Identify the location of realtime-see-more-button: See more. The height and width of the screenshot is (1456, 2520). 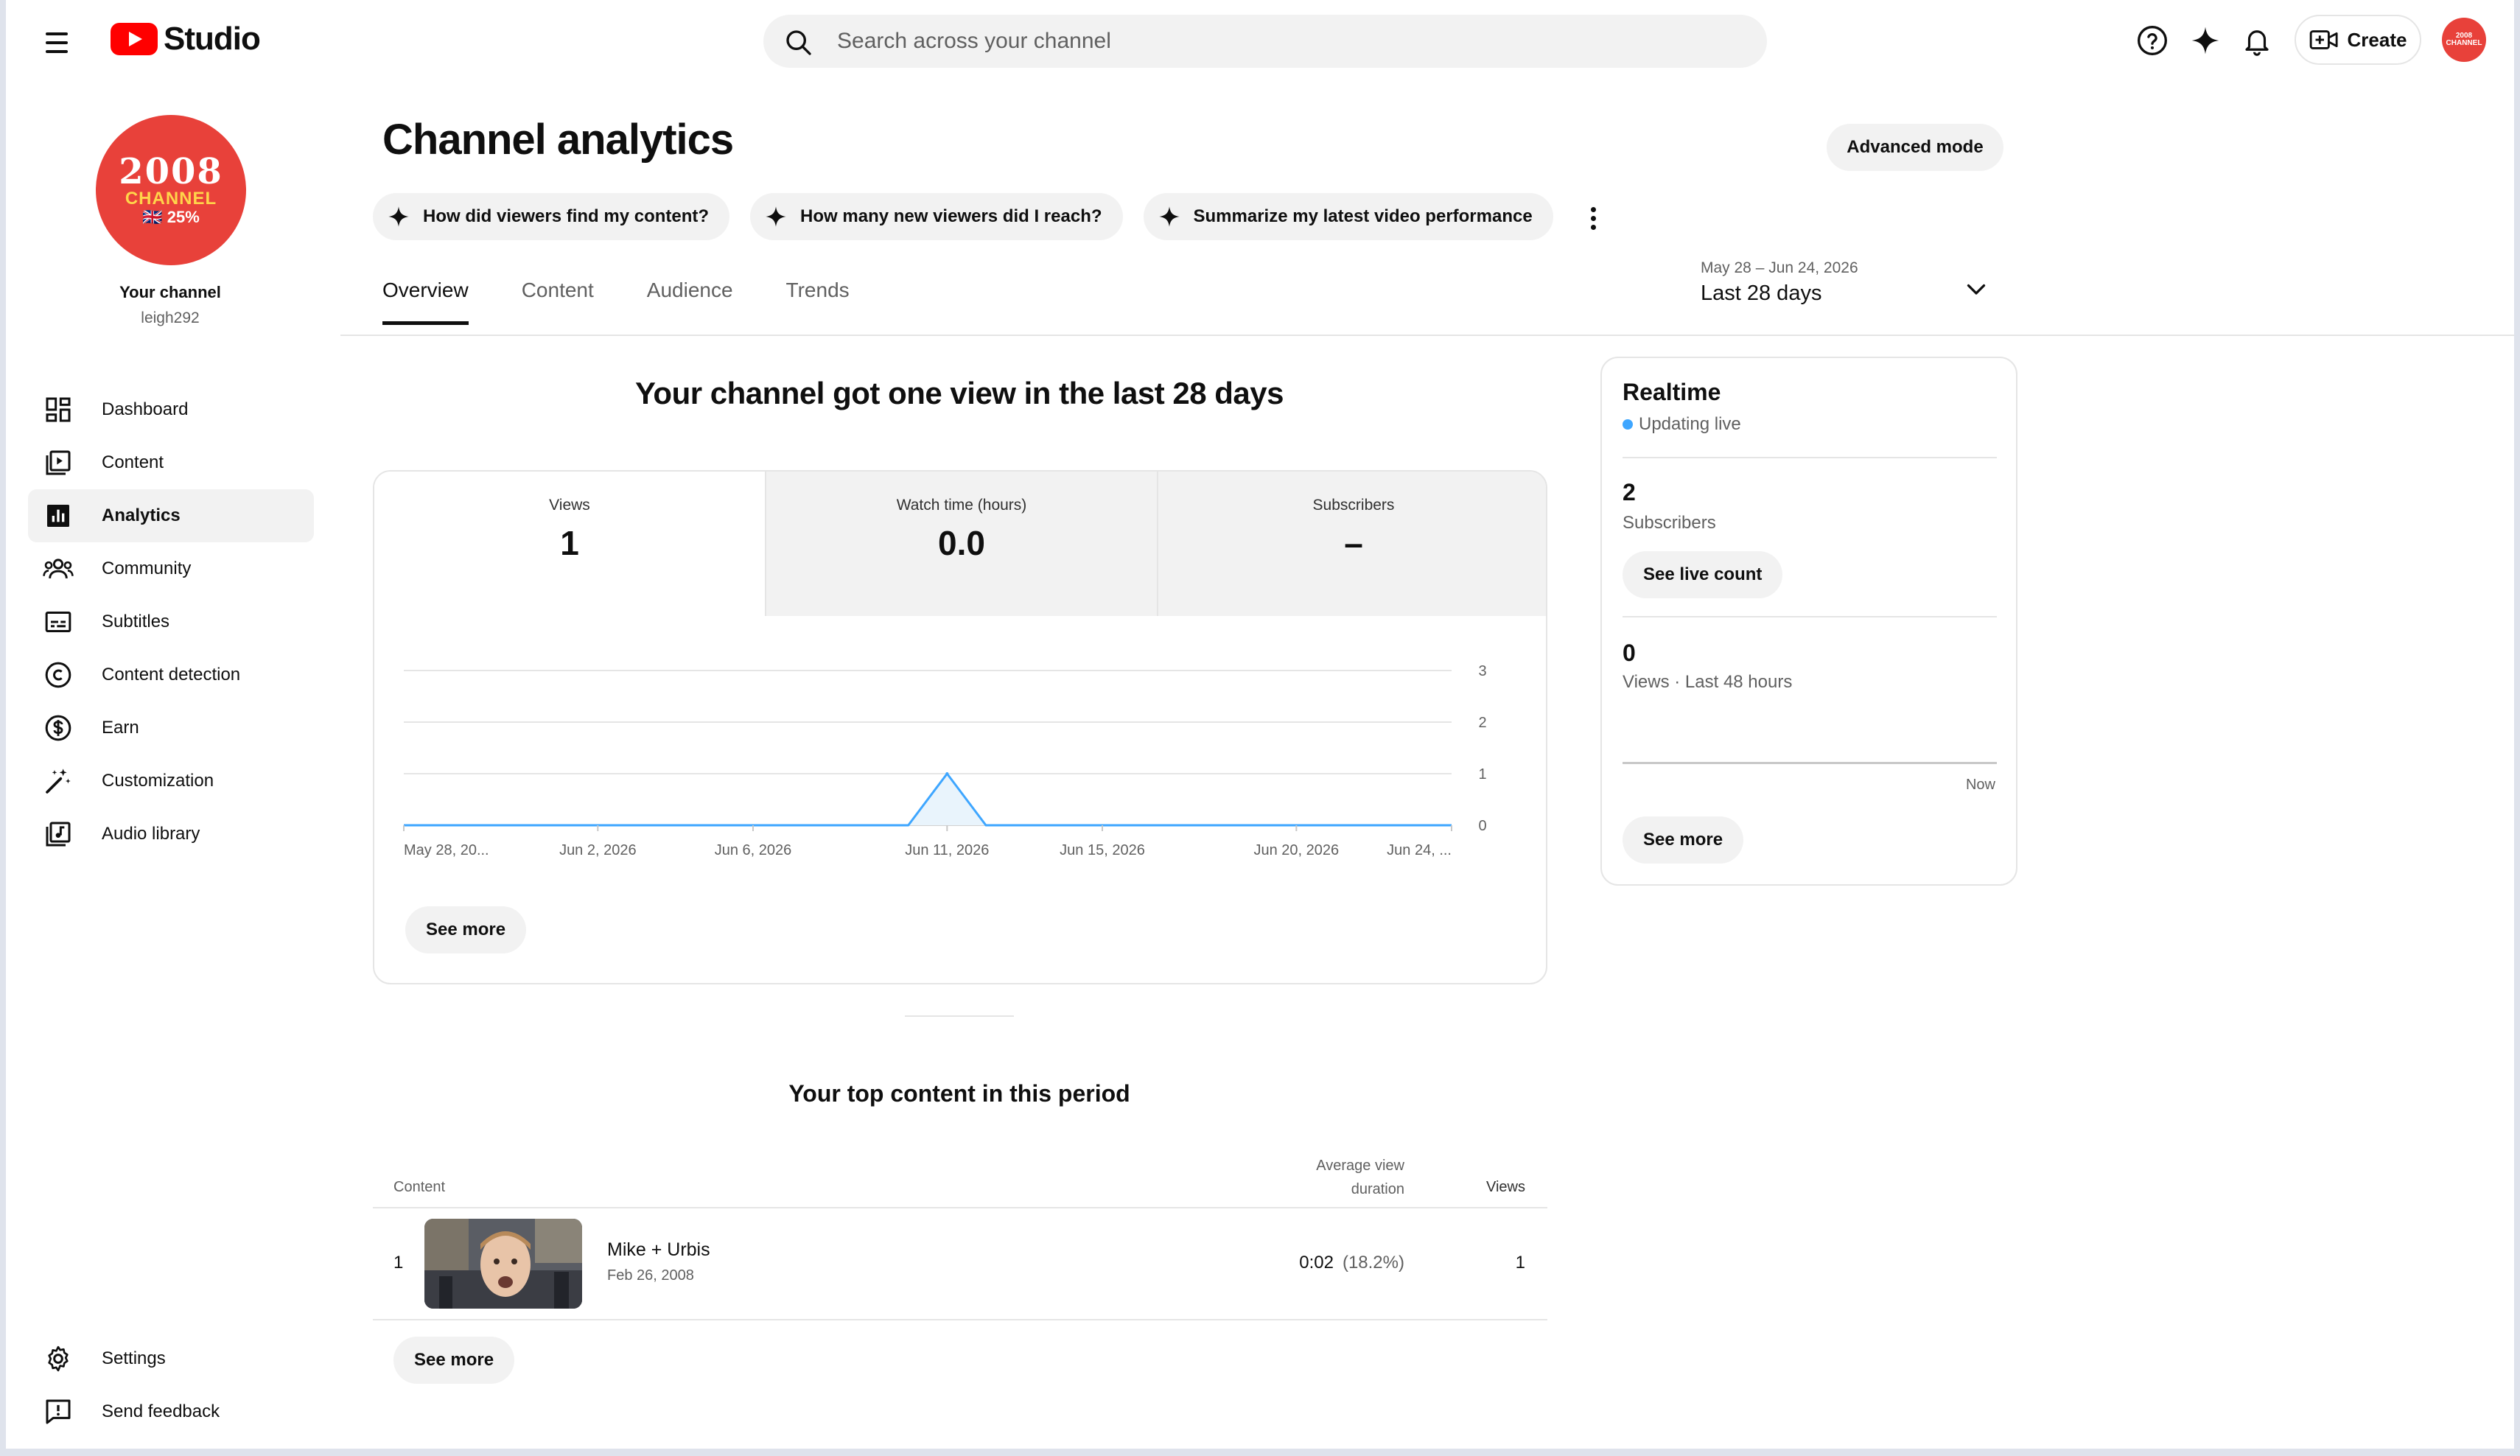
(1683, 840).